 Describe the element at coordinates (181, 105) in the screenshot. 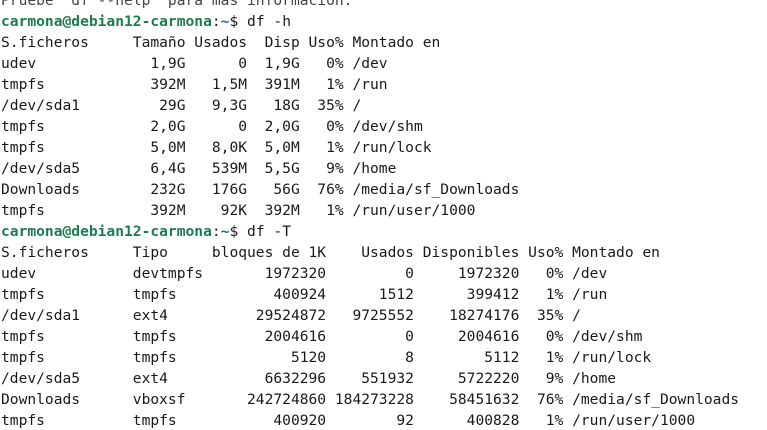

I see `output-line: /dev/sda1 29G 9,3G 18G 35% /` at that location.